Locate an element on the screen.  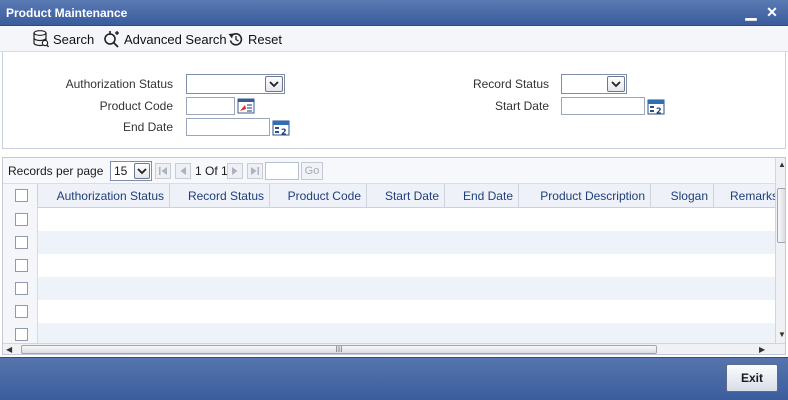
scroll-up-icon: ▲ is located at coordinates (781, 164).